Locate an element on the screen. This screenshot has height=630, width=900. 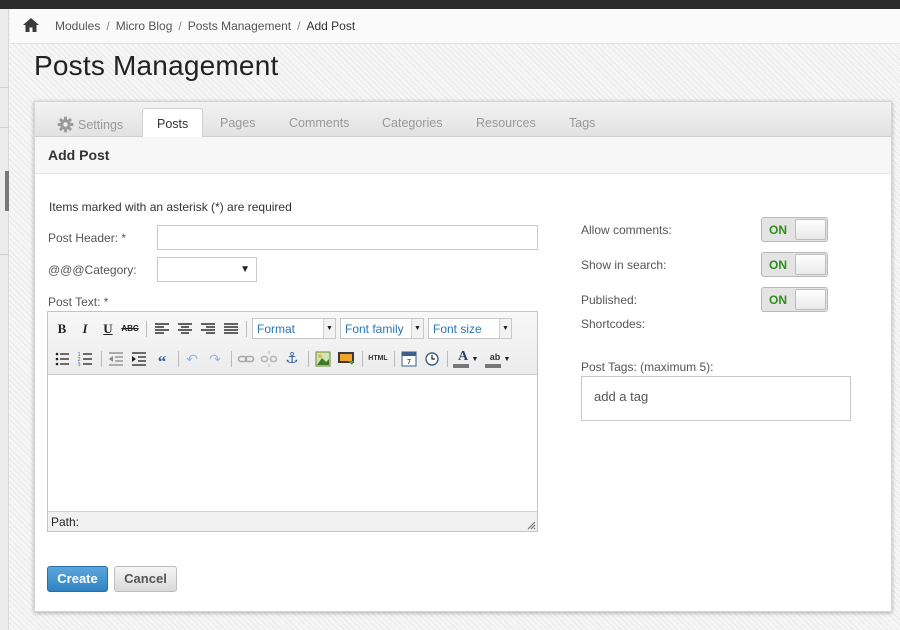
align-right-icon is located at coordinates (208, 329).